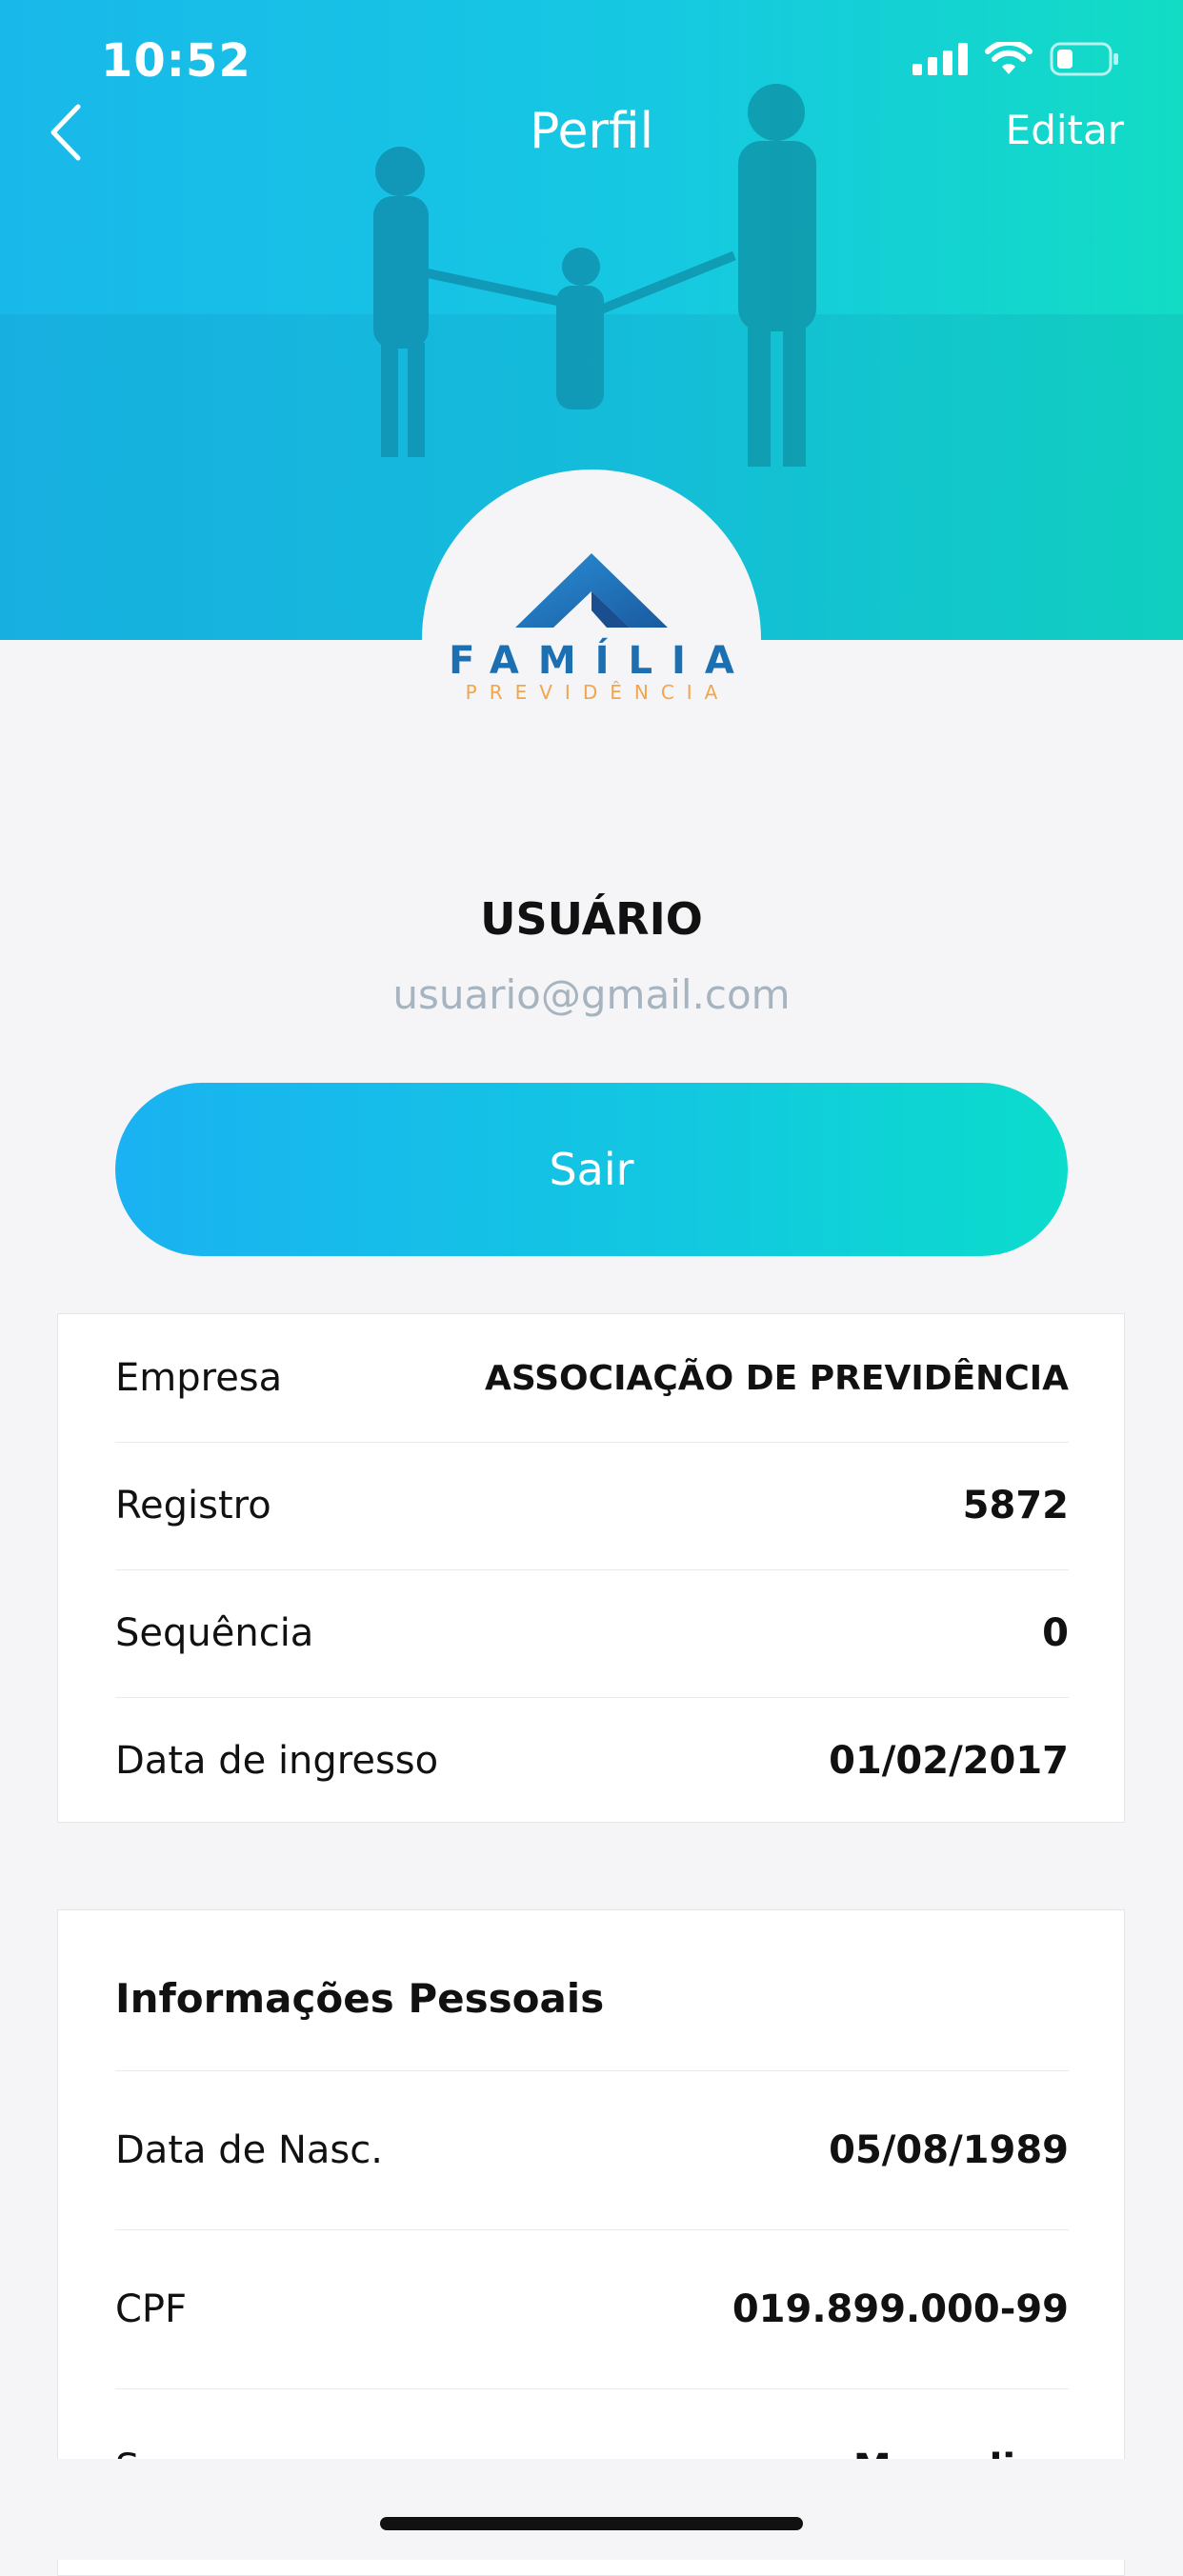 This screenshot has width=1183, height=2576. What do you see at coordinates (152, 2309) in the screenshot?
I see `row-label: CPF` at bounding box center [152, 2309].